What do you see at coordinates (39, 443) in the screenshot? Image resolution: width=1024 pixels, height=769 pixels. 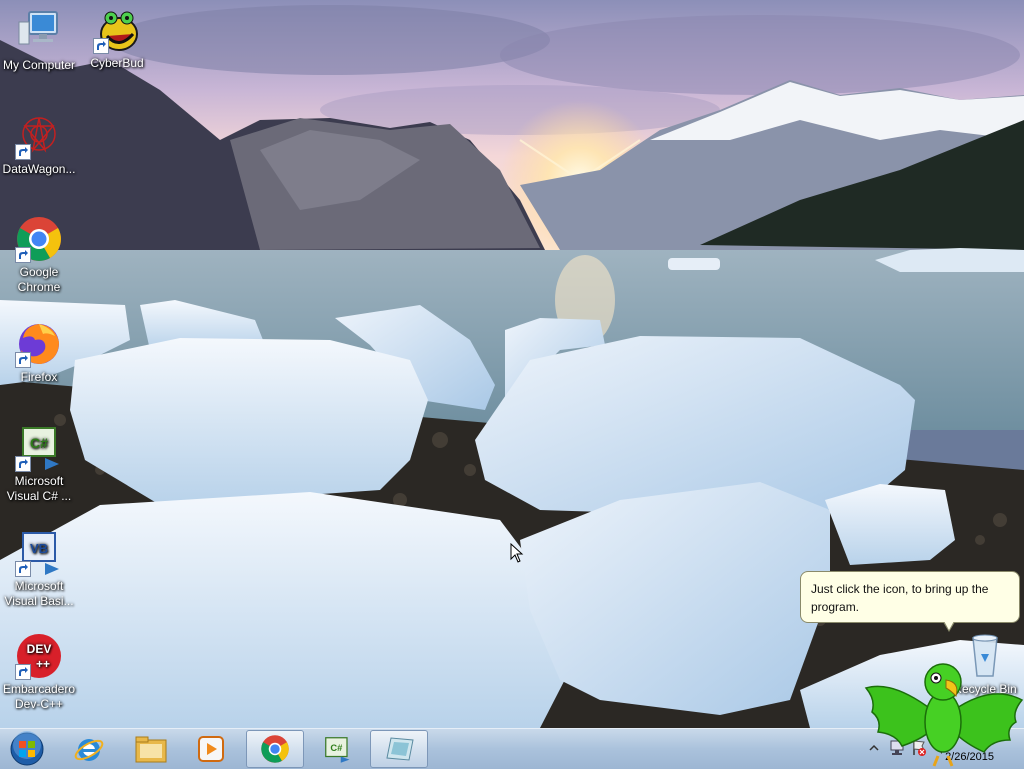 I see `cs-badge: C#` at bounding box center [39, 443].